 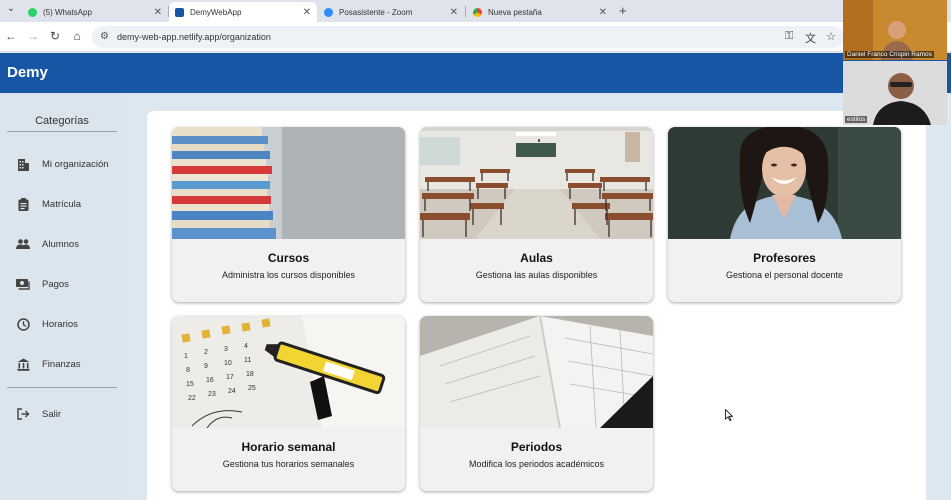 I want to click on svg-text: 18, so click(x=250, y=374).